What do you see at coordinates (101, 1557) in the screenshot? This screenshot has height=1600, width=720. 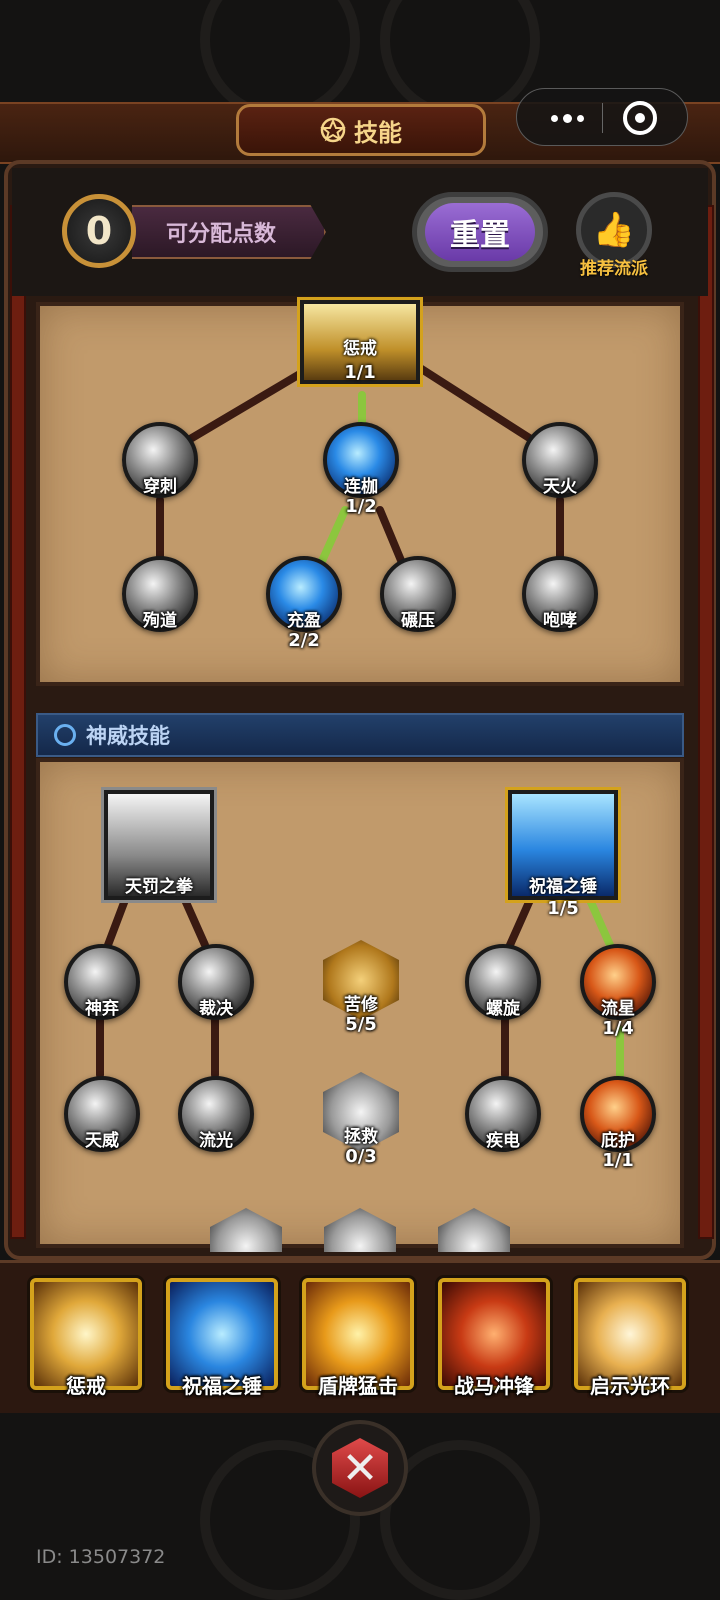 I see `user-id: ID: 13507372` at bounding box center [101, 1557].